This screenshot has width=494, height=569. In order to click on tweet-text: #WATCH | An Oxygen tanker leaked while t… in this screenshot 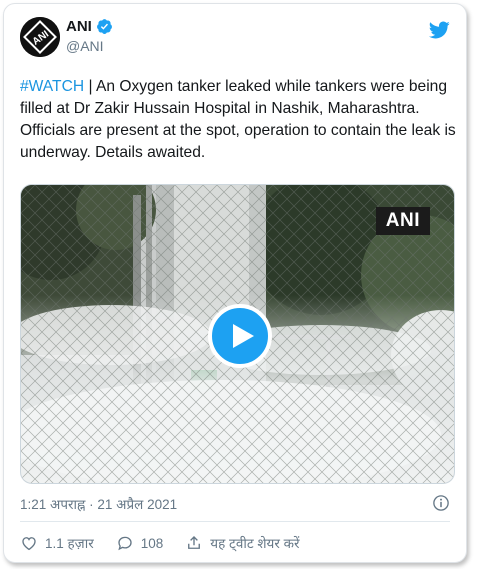, I will do `click(239, 120)`.